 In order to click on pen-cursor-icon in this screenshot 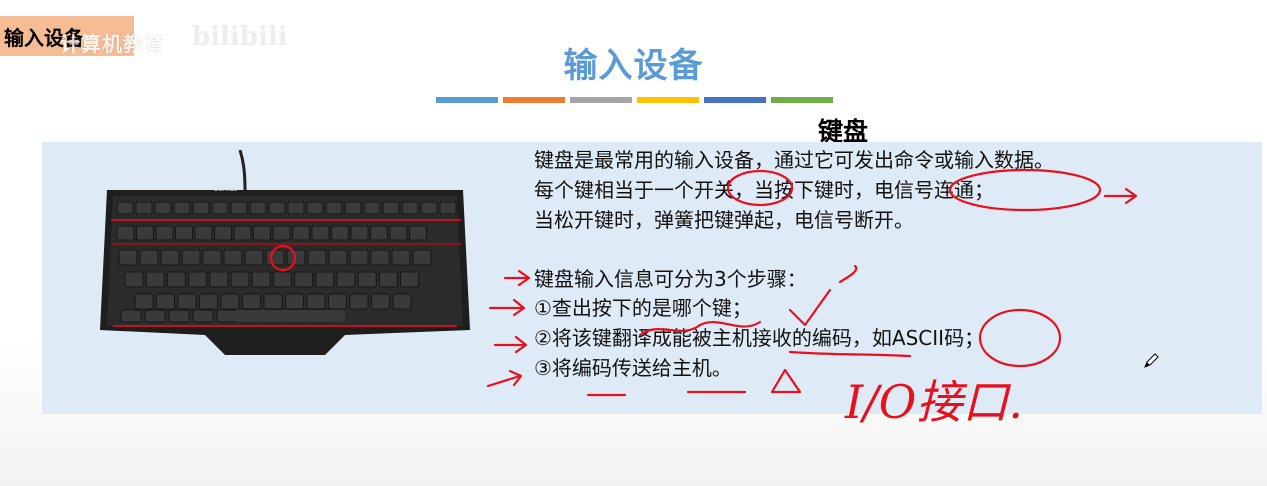, I will do `click(1151, 360)`.